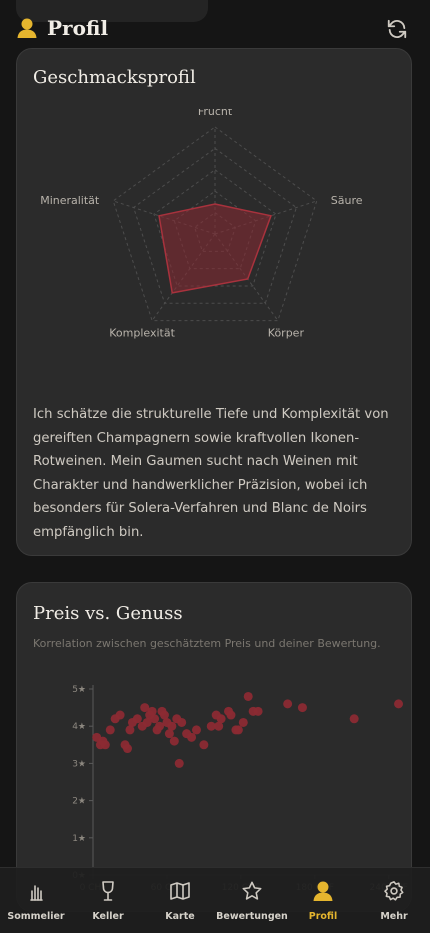 The image size is (430, 933). I want to click on nav-item-mehr: Mehr, so click(394, 900).